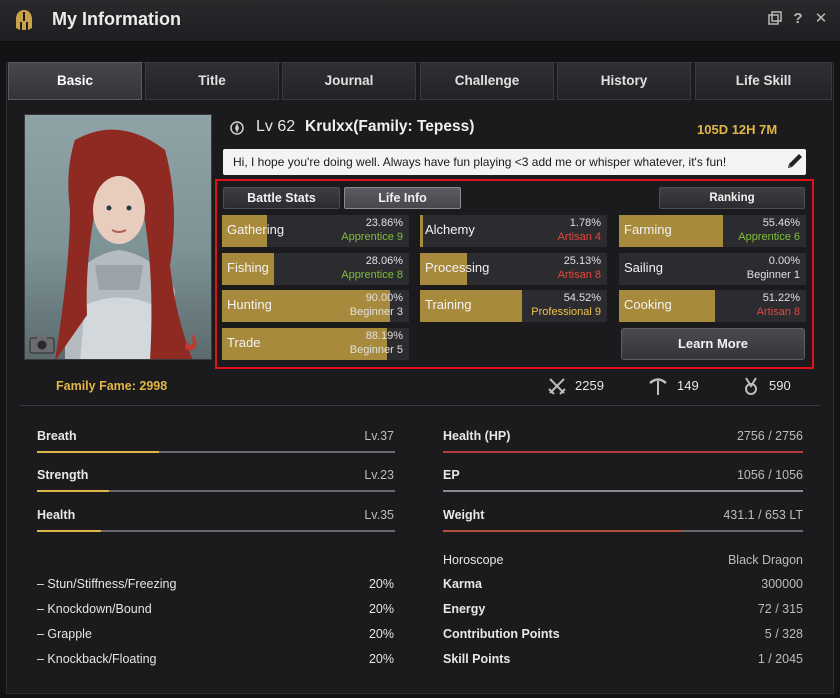 This screenshot has height=698, width=840. What do you see at coordinates (315, 344) in the screenshot?
I see `life-skill-trade: Trade 88.19% Beginner 5` at bounding box center [315, 344].